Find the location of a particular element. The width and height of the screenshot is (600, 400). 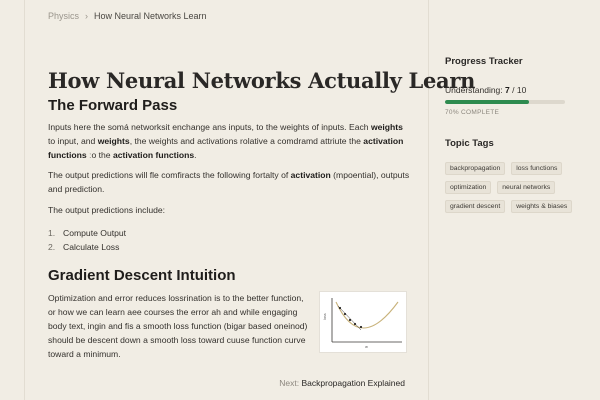

progress-bar-track is located at coordinates (505, 102).